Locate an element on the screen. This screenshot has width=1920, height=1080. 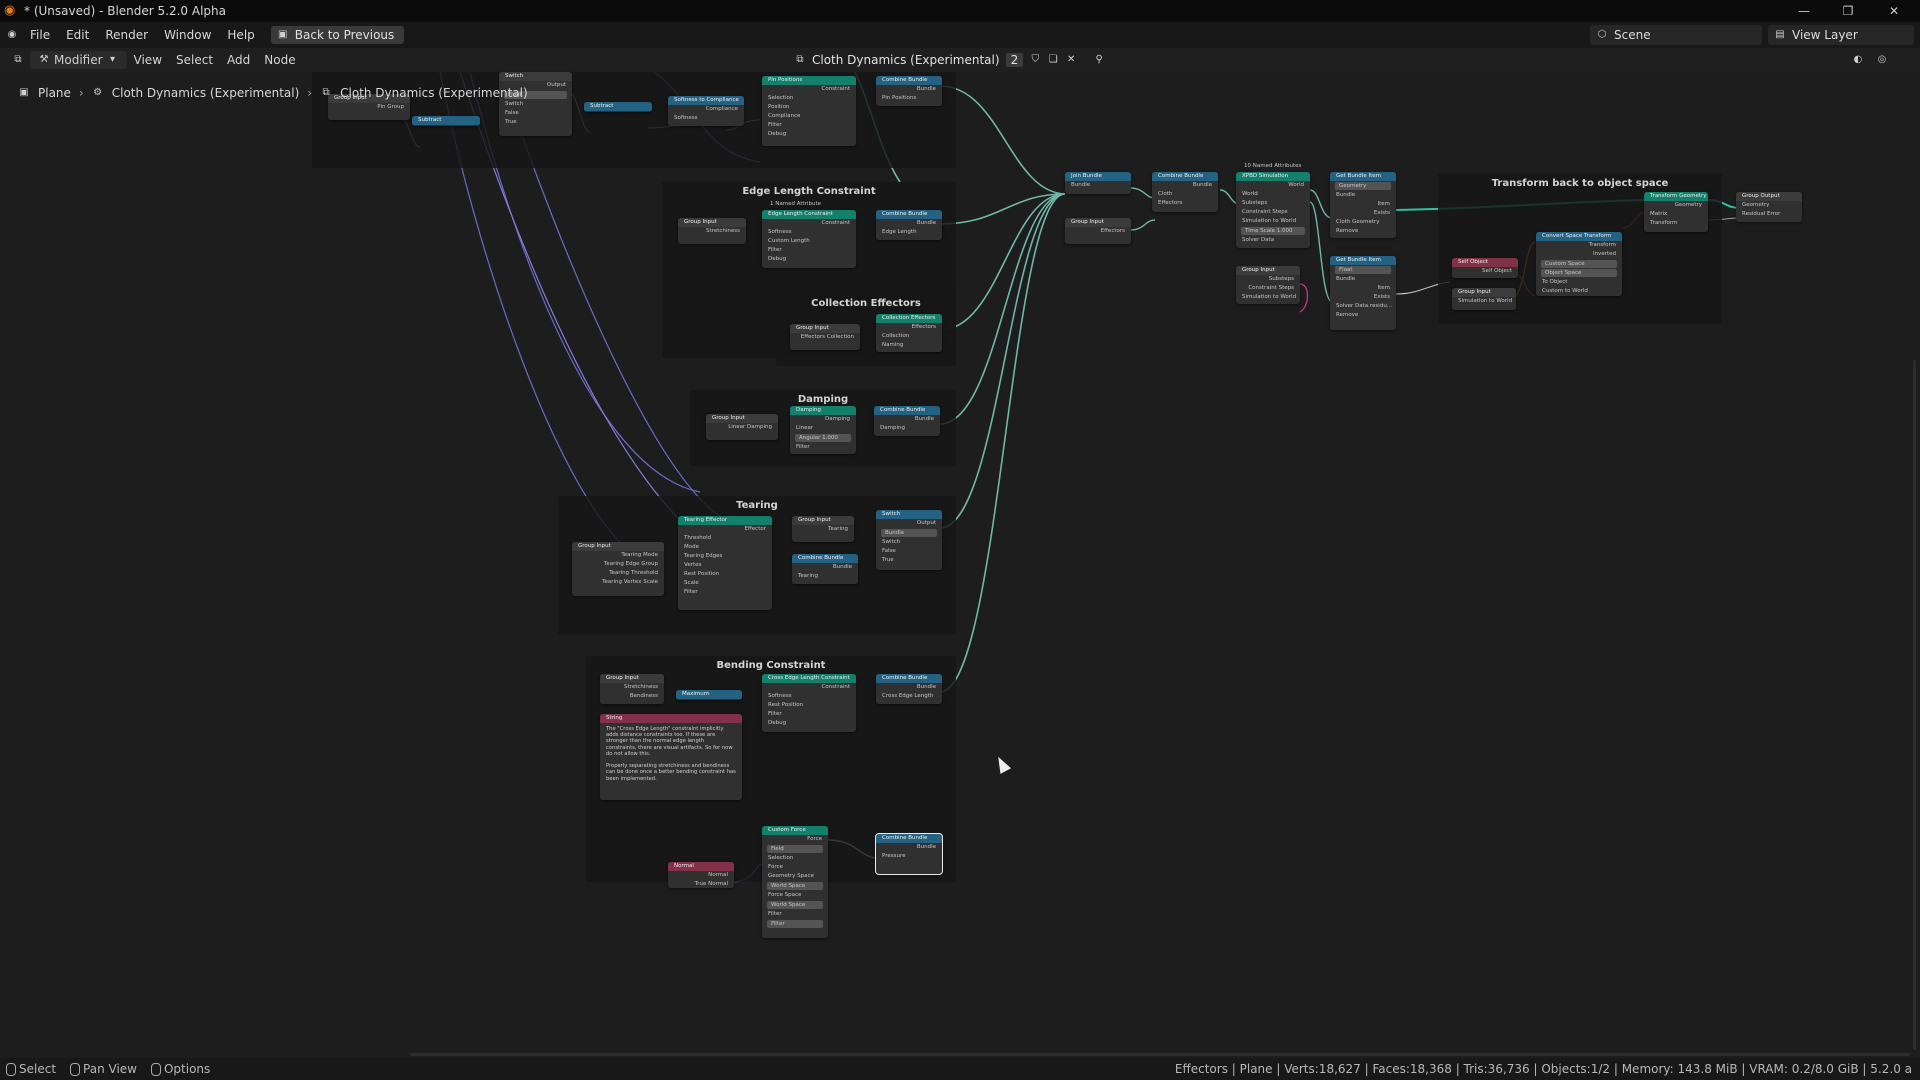
frame-collection-effectors-label: Collection Effectors is located at coordinates (866, 303).